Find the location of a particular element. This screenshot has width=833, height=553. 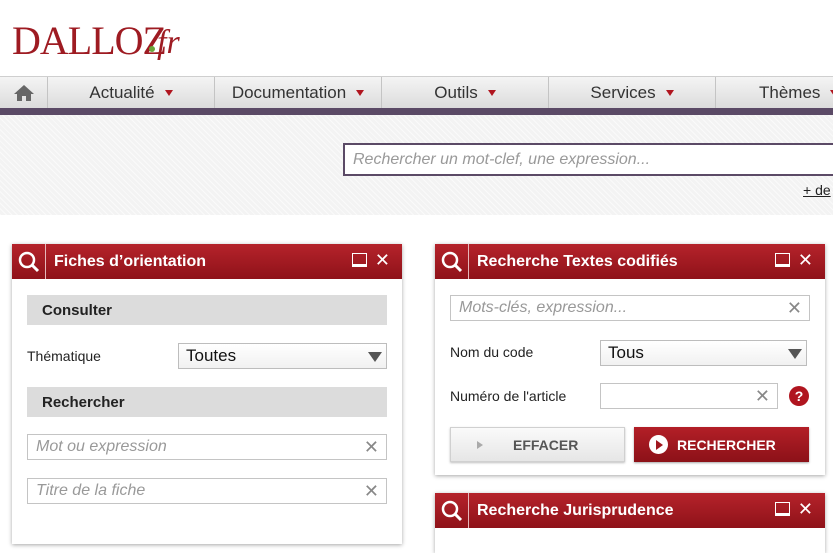

section-consulter: Consulter is located at coordinates (207, 310).